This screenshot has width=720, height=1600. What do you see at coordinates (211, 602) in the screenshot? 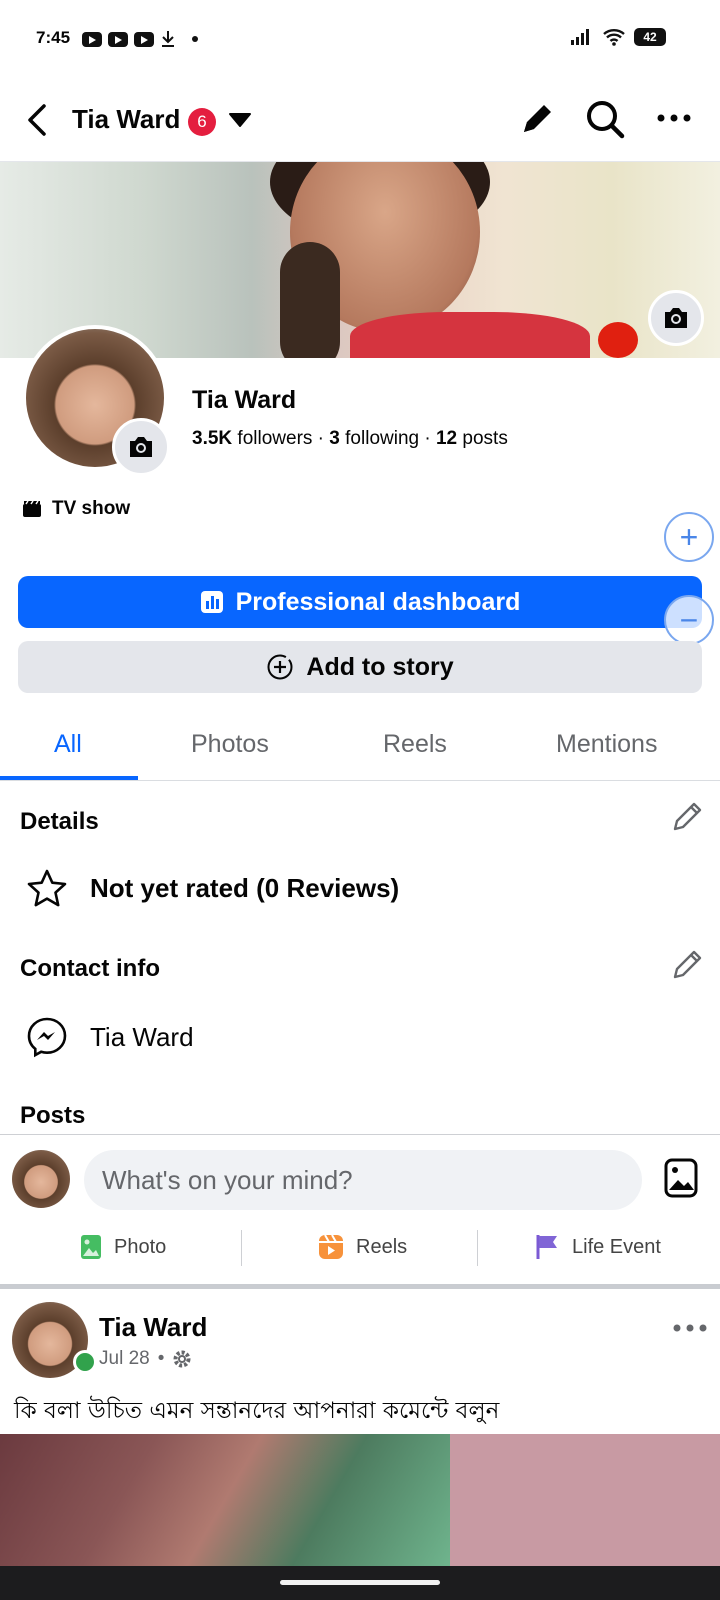
I see `dashboard-icon` at bounding box center [211, 602].